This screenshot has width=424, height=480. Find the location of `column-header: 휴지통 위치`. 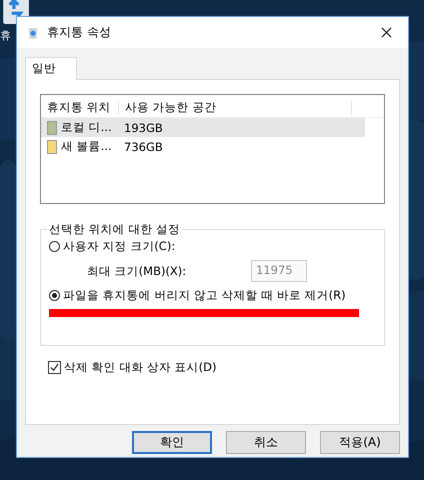

column-header: 휴지통 위치 is located at coordinates (80, 107).